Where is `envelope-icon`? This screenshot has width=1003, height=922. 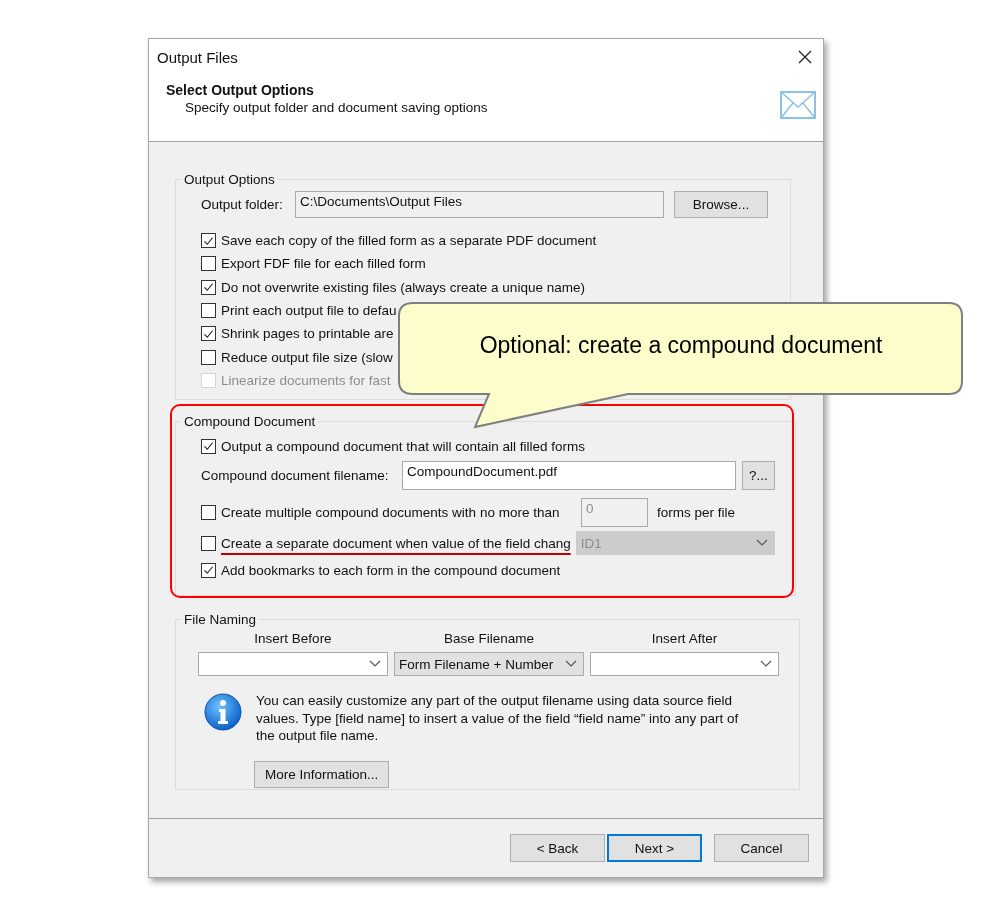
envelope-icon is located at coordinates (798, 105).